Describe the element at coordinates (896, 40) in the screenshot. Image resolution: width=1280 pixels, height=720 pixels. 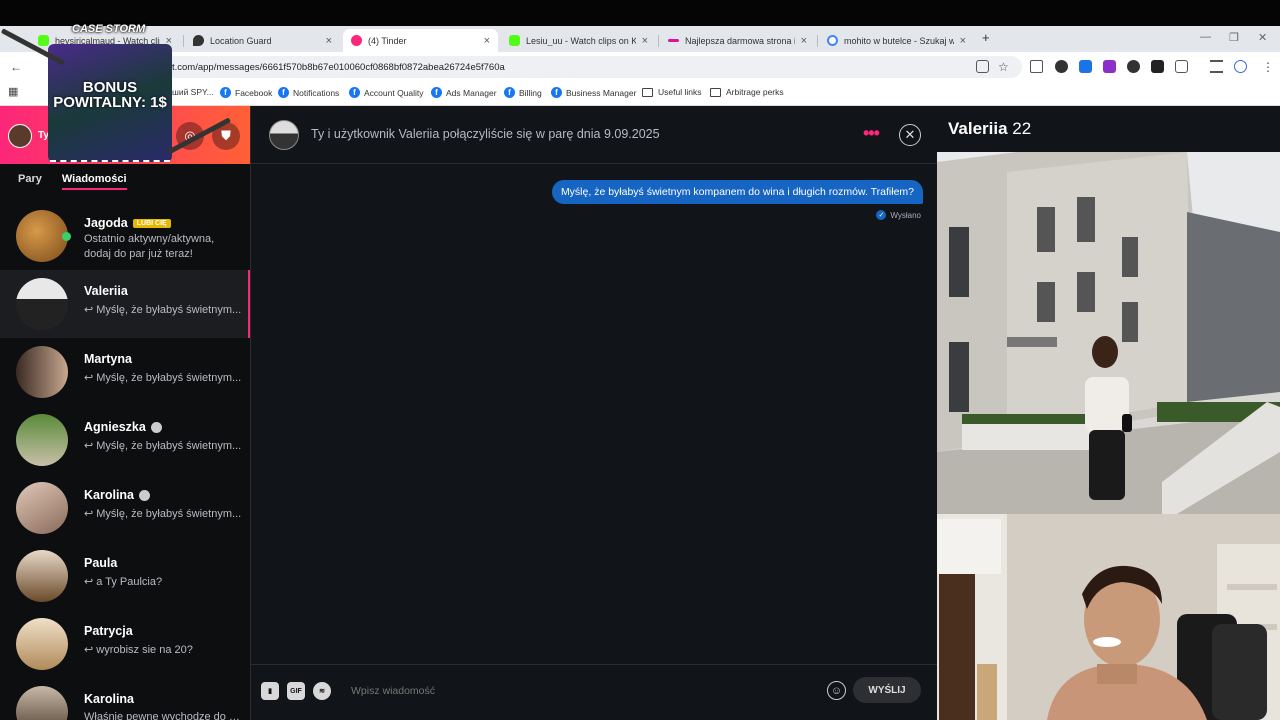
I see `tab-google-search: mohito w butelce - Szukaj w Go ×` at that location.